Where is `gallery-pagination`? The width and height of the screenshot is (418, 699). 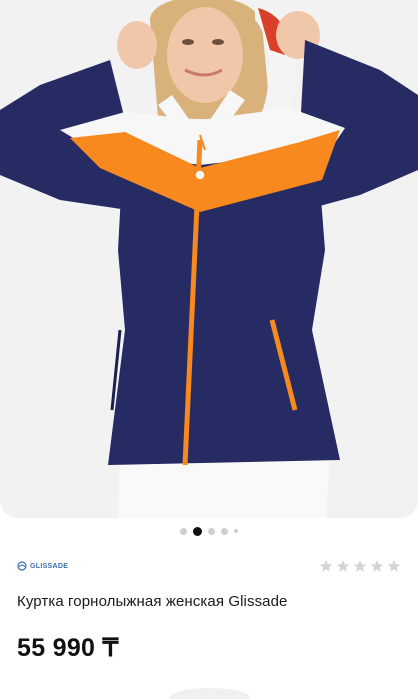
gallery-pagination is located at coordinates (209, 531).